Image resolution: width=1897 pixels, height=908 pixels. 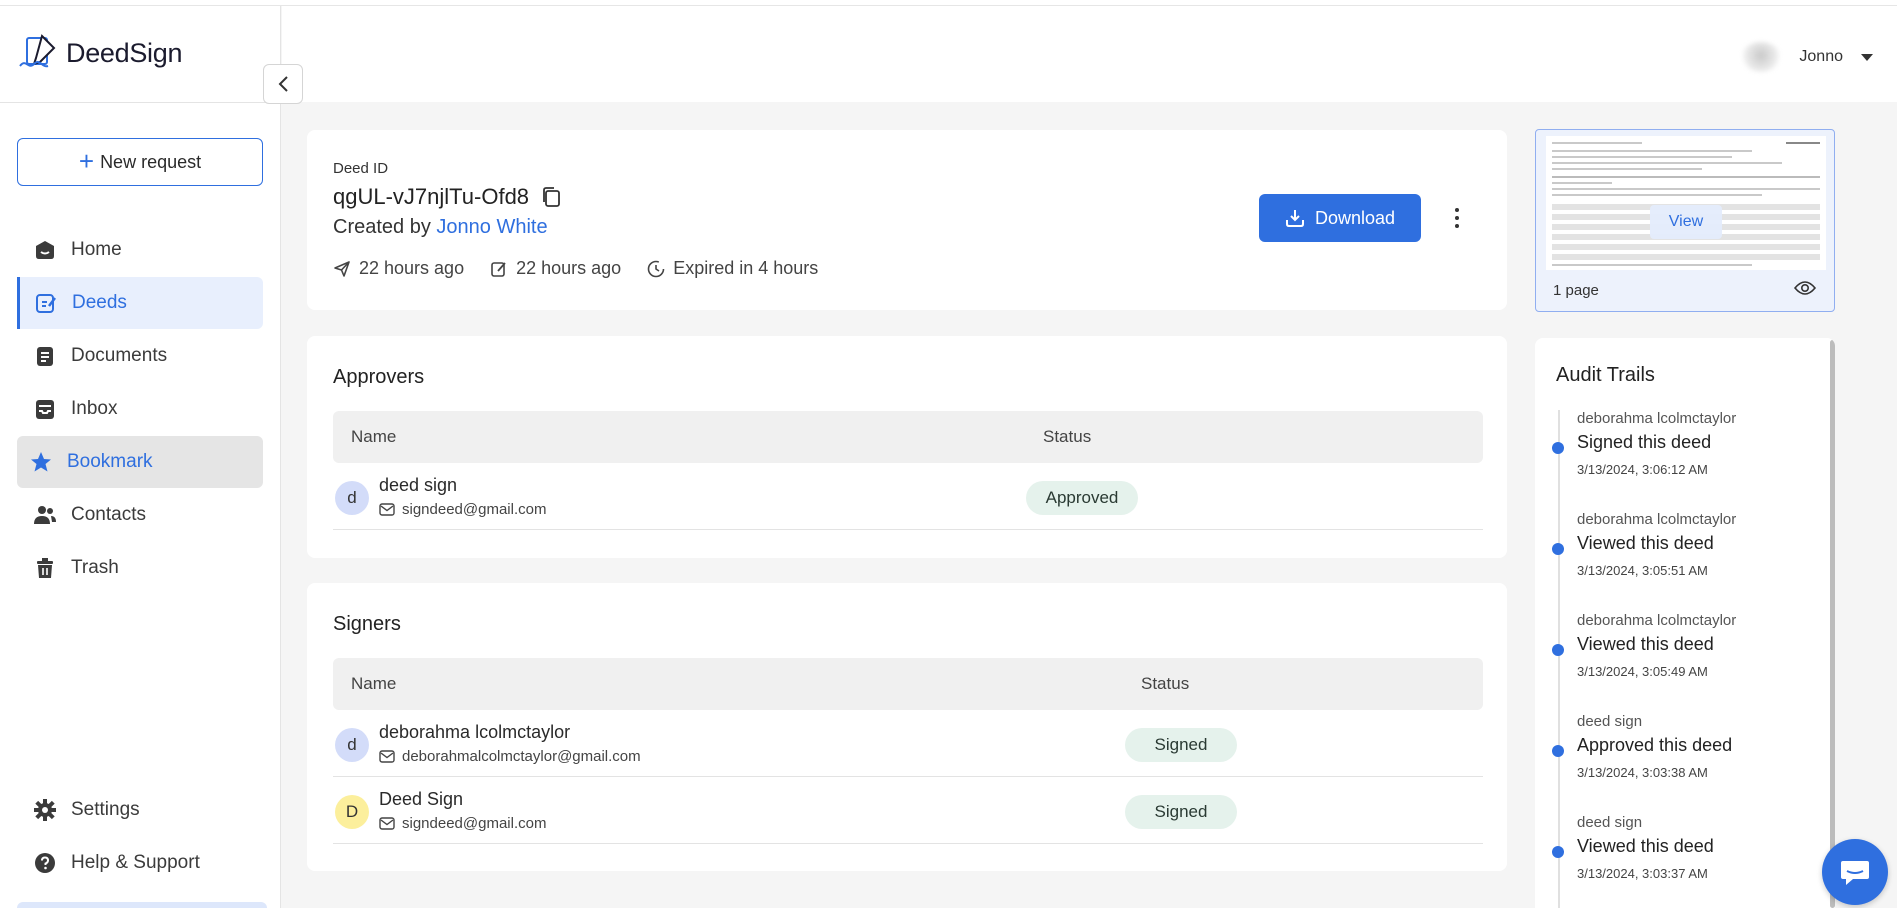 What do you see at coordinates (418, 485) in the screenshot?
I see `person-name: deed sign` at bounding box center [418, 485].